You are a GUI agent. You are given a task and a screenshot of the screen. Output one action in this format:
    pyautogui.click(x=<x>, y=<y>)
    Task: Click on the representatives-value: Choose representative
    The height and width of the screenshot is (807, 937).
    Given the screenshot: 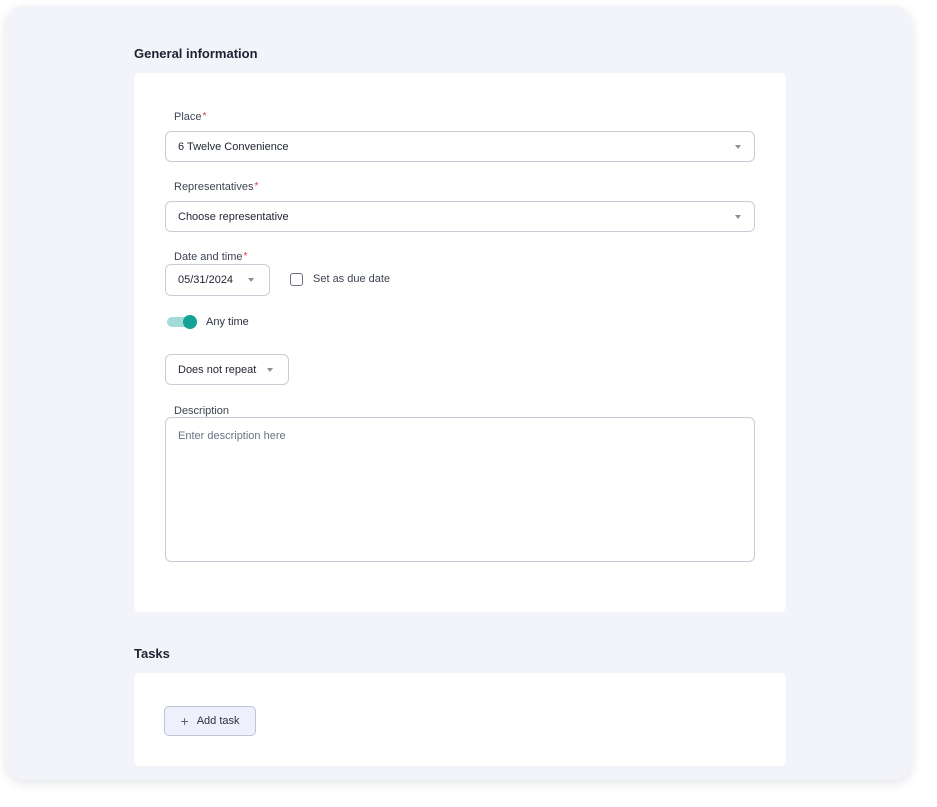 What is the action you would take?
    pyautogui.click(x=233, y=216)
    